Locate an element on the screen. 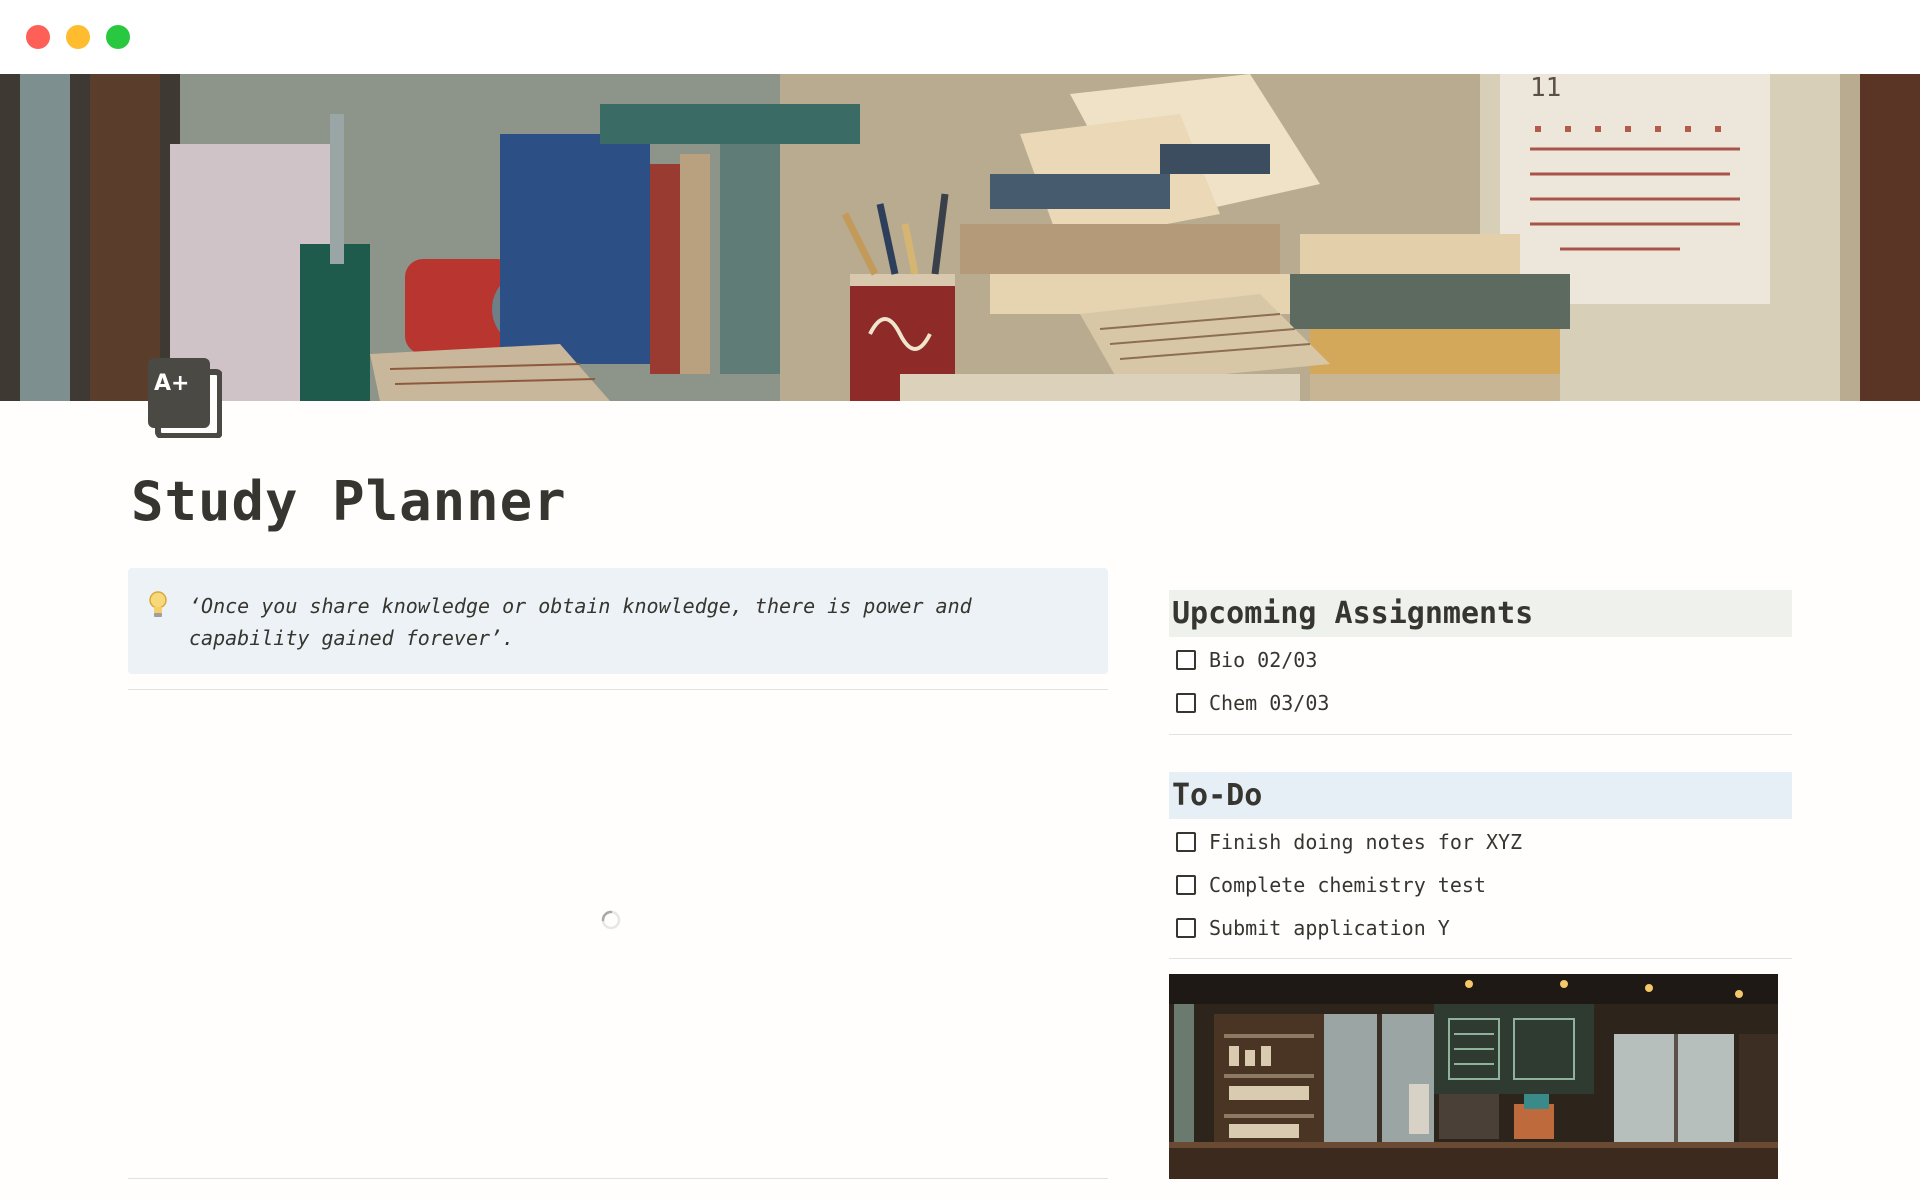 The width and height of the screenshot is (1920, 1200). assignments-heading: Upcoming Assignments is located at coordinates (1352, 613).